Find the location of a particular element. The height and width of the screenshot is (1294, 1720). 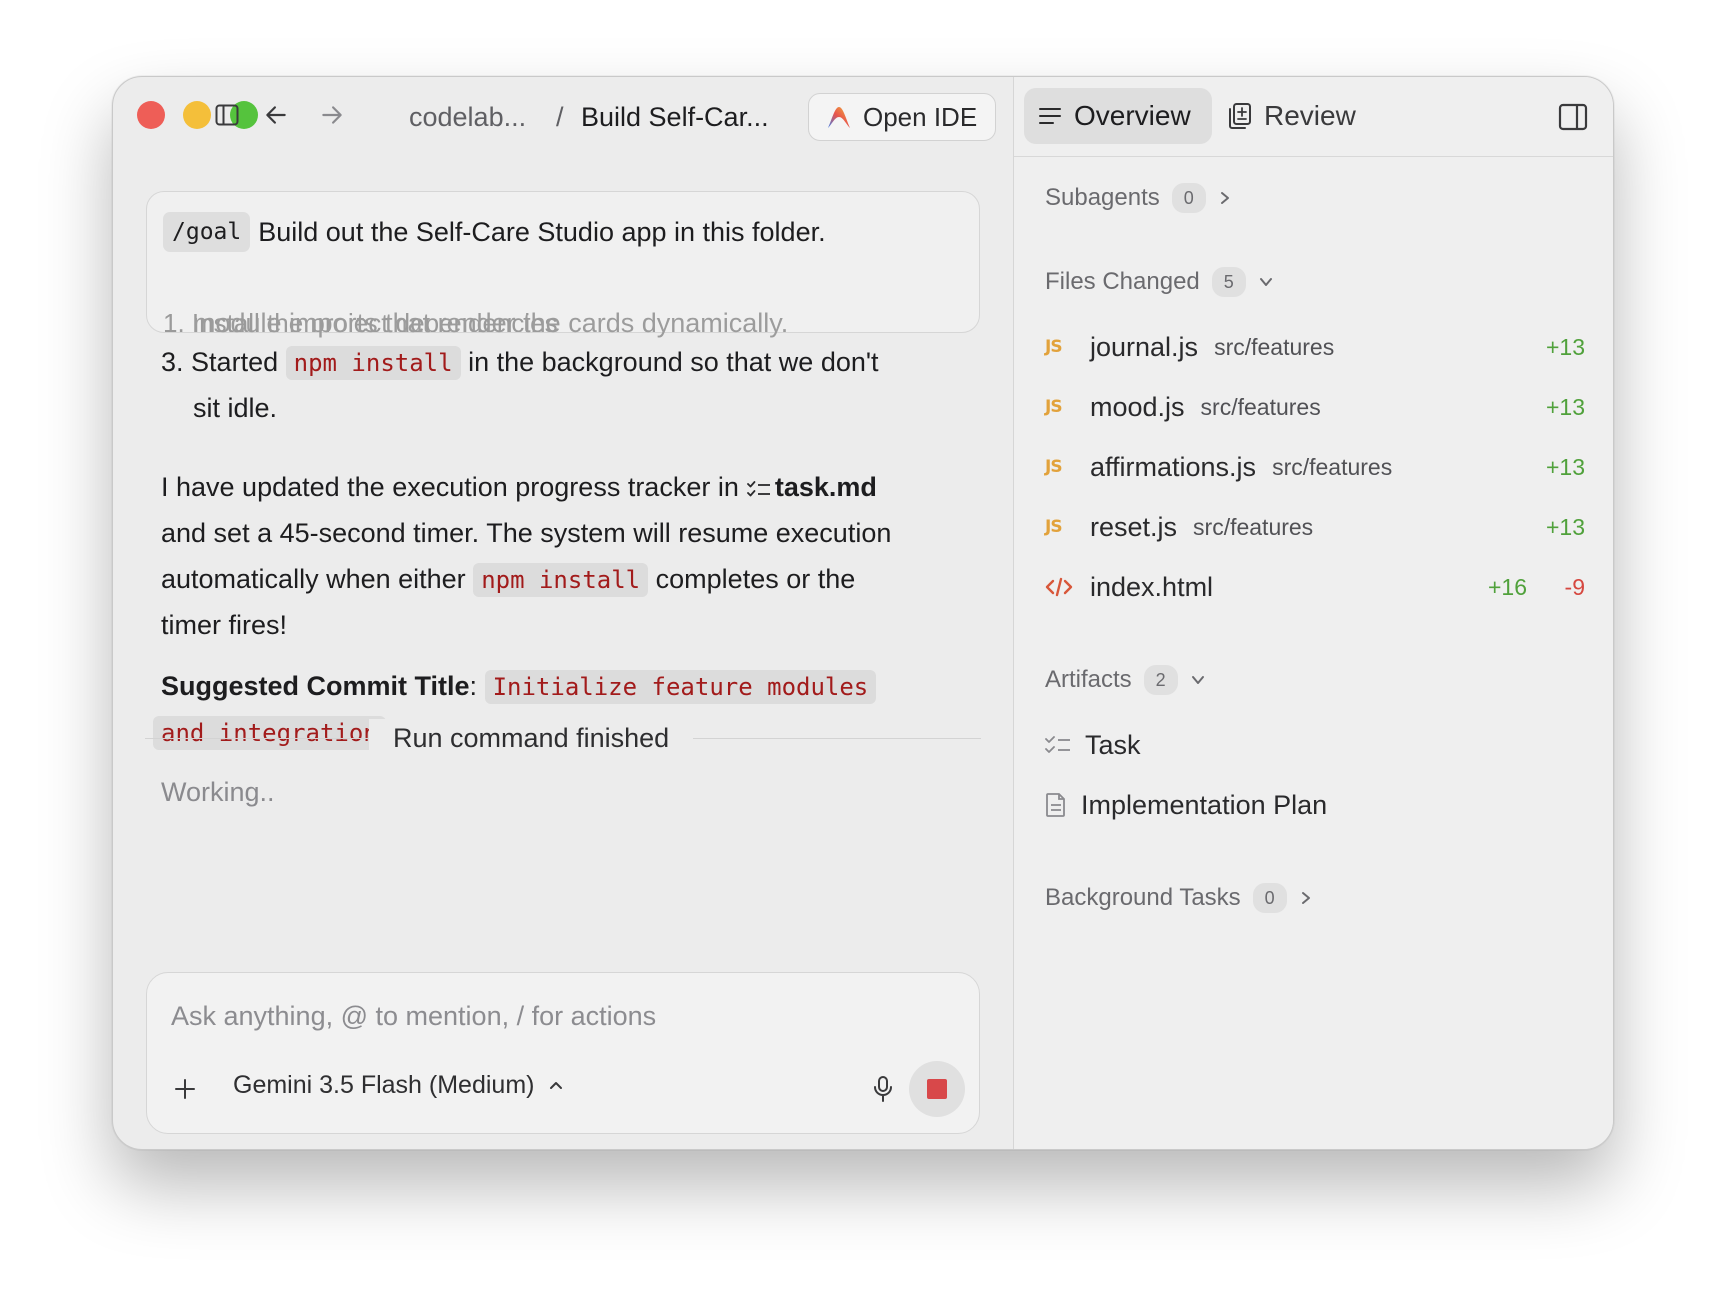

file-row-reset: JS reset.js src/features +13 is located at coordinates (1315, 527).